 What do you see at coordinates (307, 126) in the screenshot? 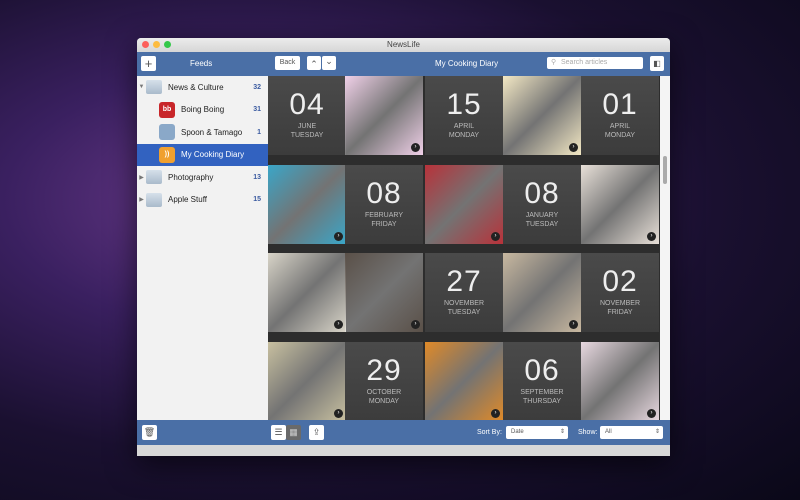
I see `month: June` at bounding box center [307, 126].